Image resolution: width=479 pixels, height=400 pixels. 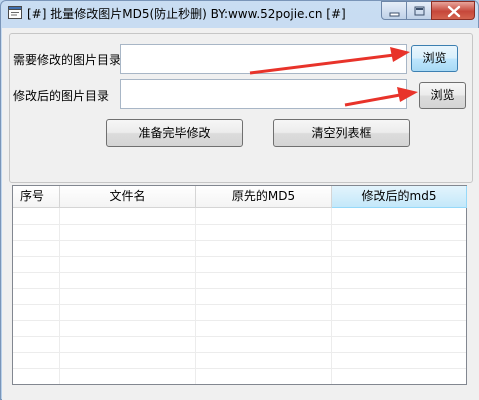 What do you see at coordinates (15, 12) in the screenshot?
I see `app-icon` at bounding box center [15, 12].